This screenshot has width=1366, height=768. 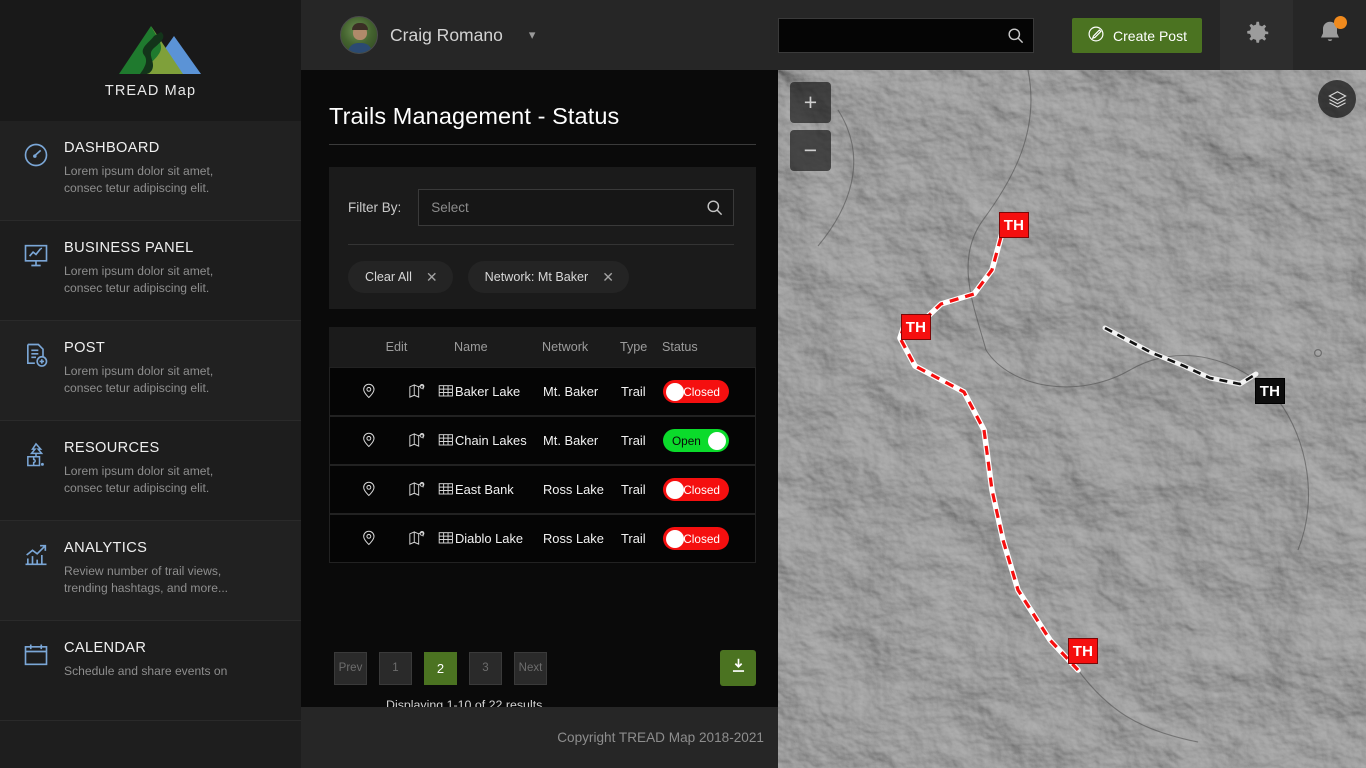 I want to click on download-button, so click(x=738, y=668).